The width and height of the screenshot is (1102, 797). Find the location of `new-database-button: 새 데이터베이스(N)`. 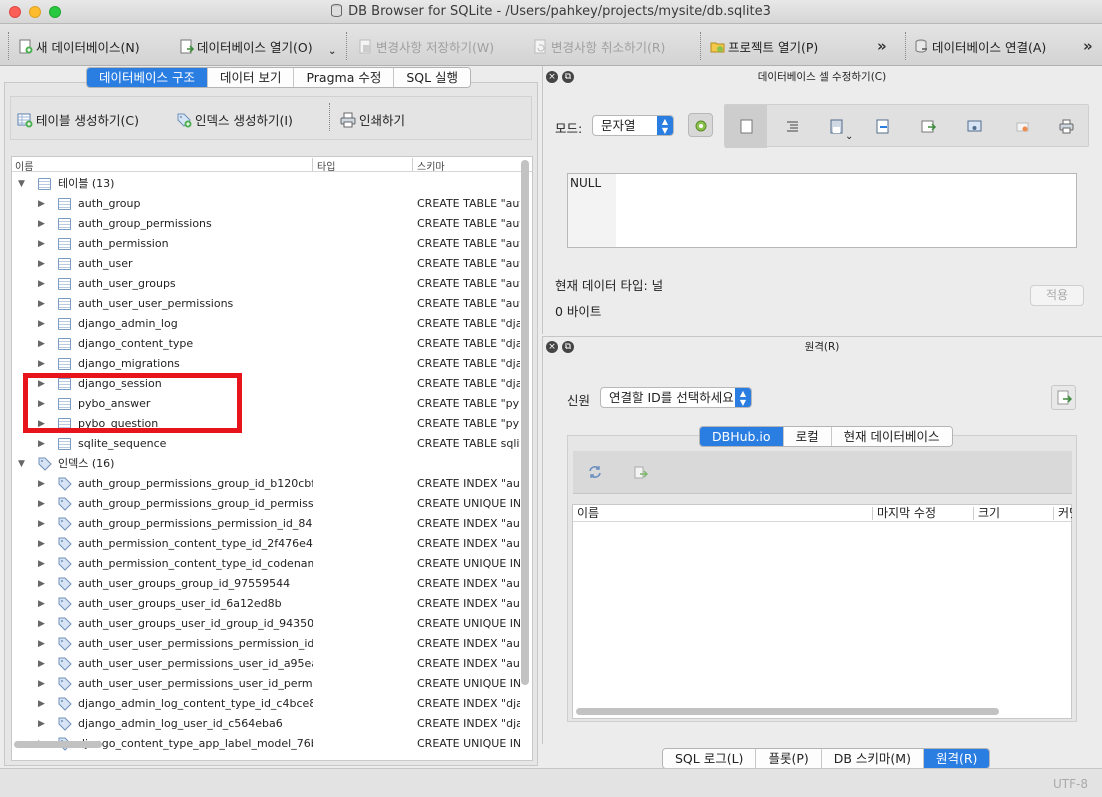

new-database-button: 새 데이터베이스(N) is located at coordinates (79, 46).